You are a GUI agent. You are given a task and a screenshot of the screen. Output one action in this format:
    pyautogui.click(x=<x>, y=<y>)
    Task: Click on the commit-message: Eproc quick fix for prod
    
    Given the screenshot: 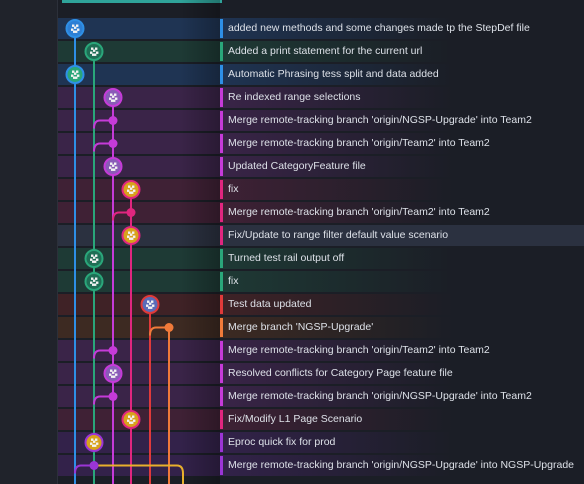 What is the action you would take?
    pyautogui.click(x=282, y=442)
    